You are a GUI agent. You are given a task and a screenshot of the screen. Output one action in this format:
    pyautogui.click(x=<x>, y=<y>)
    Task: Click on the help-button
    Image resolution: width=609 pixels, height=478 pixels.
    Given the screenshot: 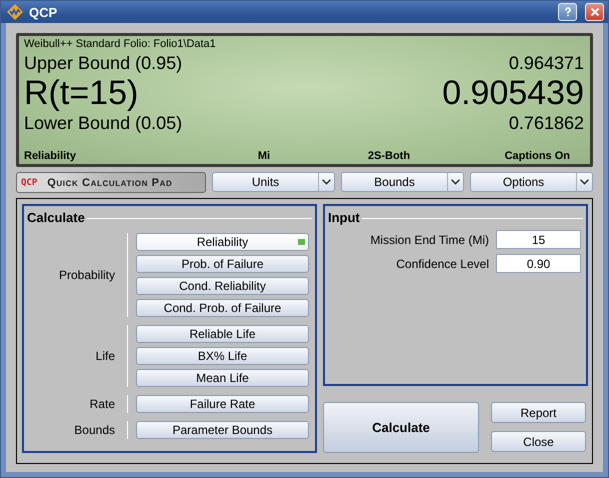 What is the action you would take?
    pyautogui.click(x=567, y=12)
    